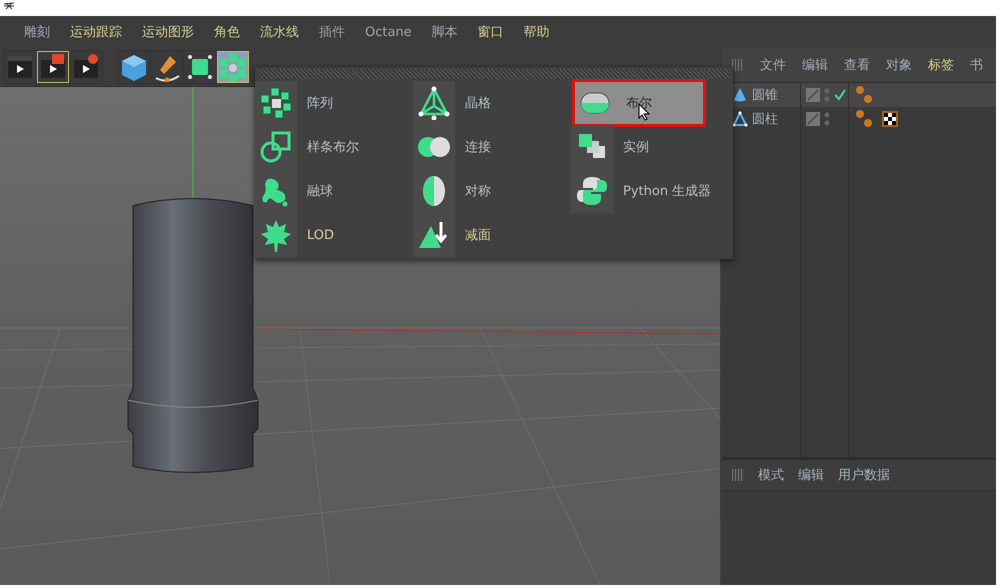 The height and width of the screenshot is (588, 1000). What do you see at coordinates (279, 32) in the screenshot?
I see `menu-item: 流水线` at bounding box center [279, 32].